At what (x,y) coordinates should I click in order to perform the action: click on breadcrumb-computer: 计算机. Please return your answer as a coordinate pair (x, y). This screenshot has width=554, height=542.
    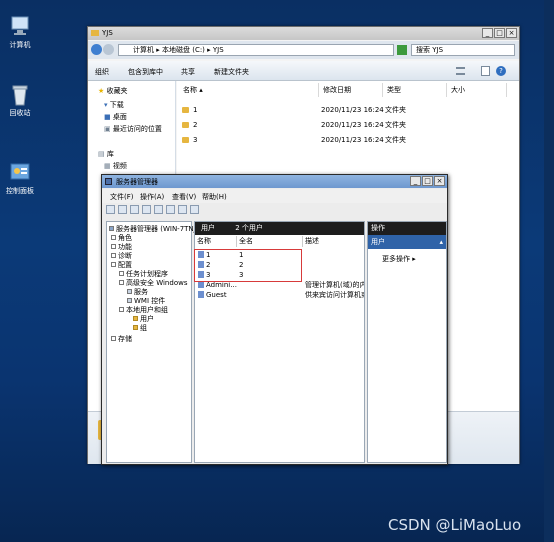
    Looking at the image, I should click on (143, 50).